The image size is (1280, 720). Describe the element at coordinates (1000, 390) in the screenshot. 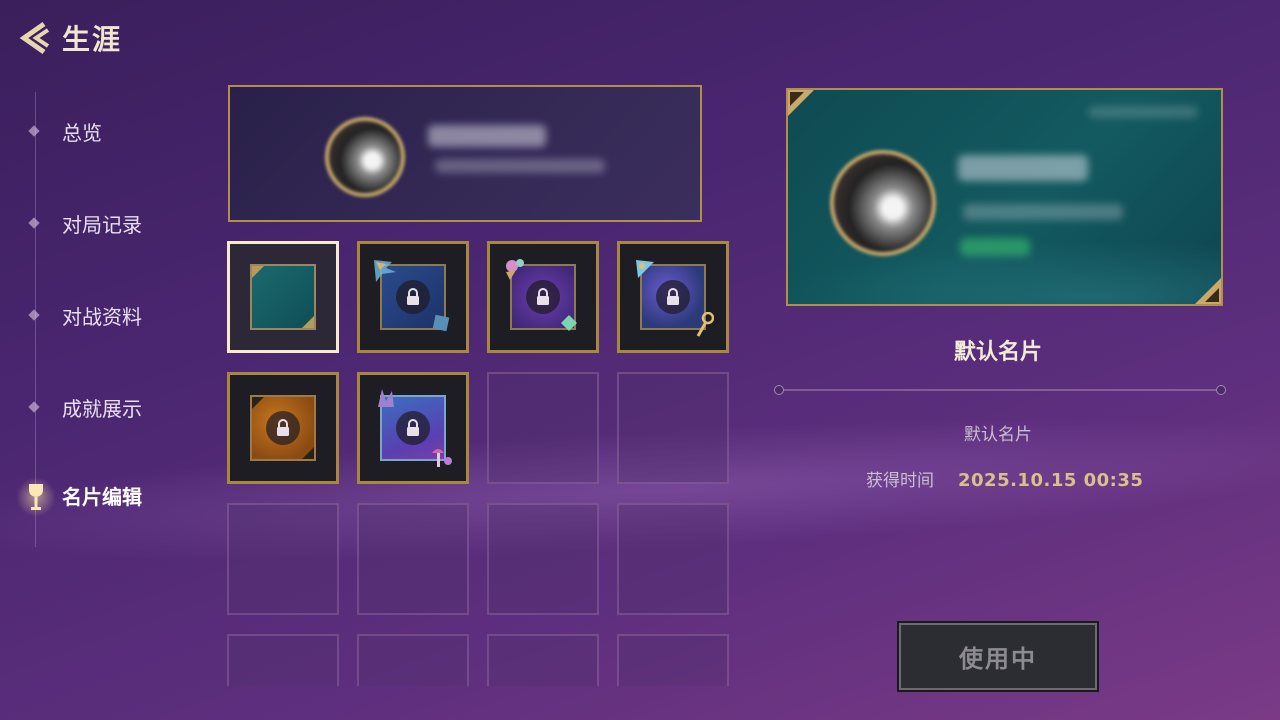

I see `divider` at that location.